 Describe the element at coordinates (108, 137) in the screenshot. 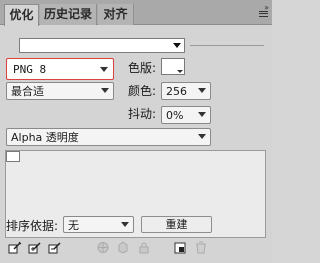

I see `transparency-dropdown: Alpha 透明度` at that location.